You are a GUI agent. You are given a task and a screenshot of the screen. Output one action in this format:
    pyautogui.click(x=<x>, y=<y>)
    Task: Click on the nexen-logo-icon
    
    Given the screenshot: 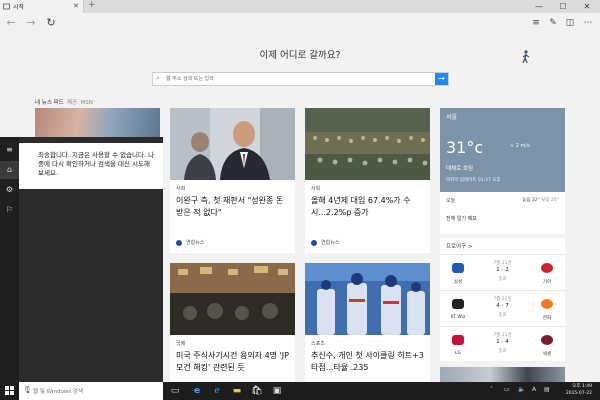 What is the action you would take?
    pyautogui.click(x=547, y=340)
    